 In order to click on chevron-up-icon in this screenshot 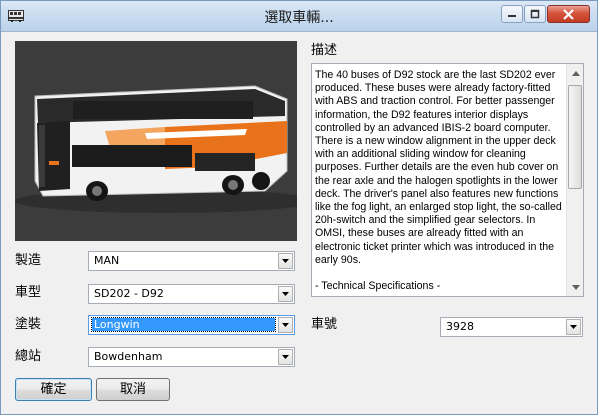, I will do `click(575, 73)`.